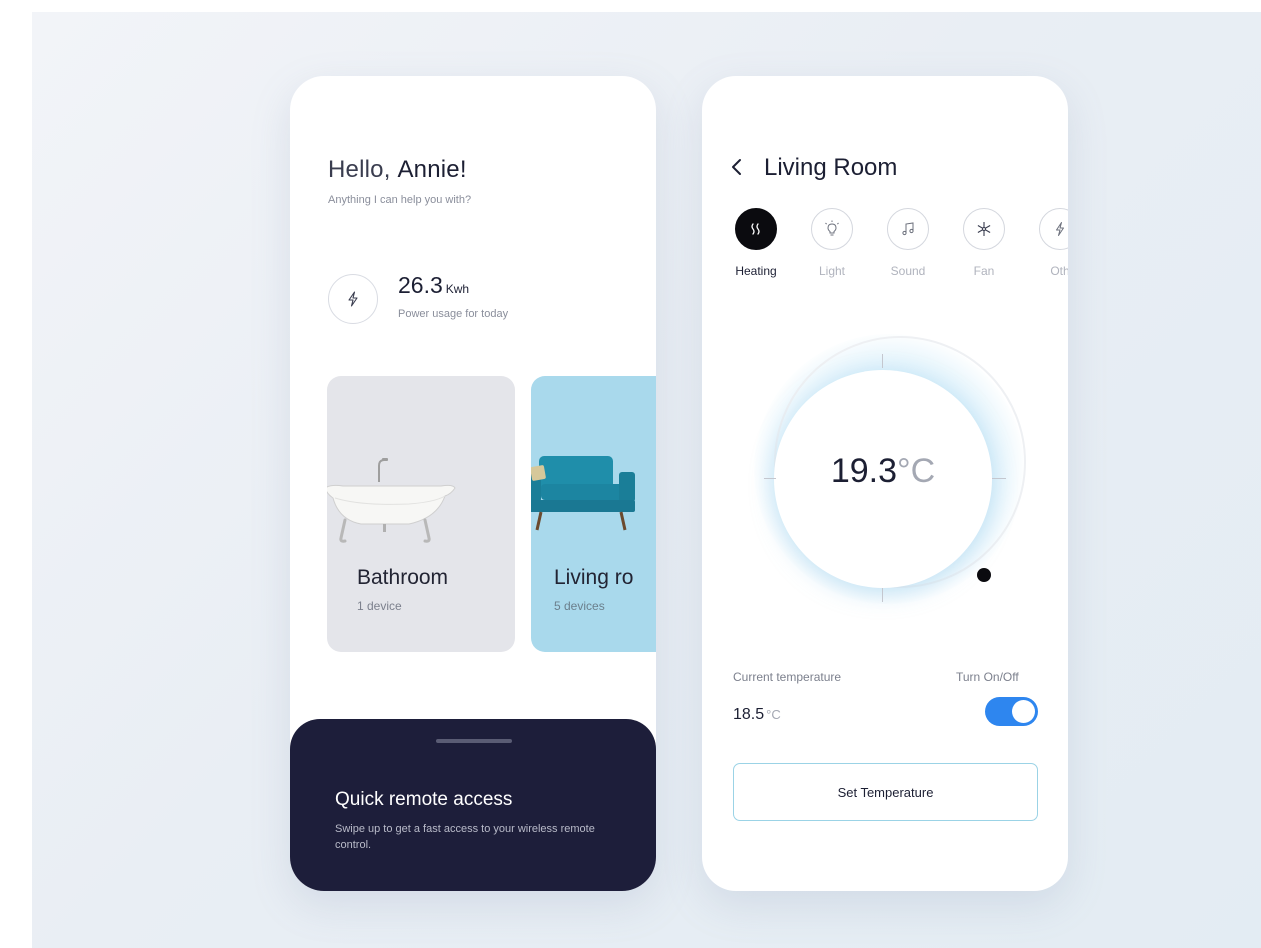 Image resolution: width=1261 pixels, height=948 pixels. What do you see at coordinates (391, 500) in the screenshot?
I see `bathtub-image` at bounding box center [391, 500].